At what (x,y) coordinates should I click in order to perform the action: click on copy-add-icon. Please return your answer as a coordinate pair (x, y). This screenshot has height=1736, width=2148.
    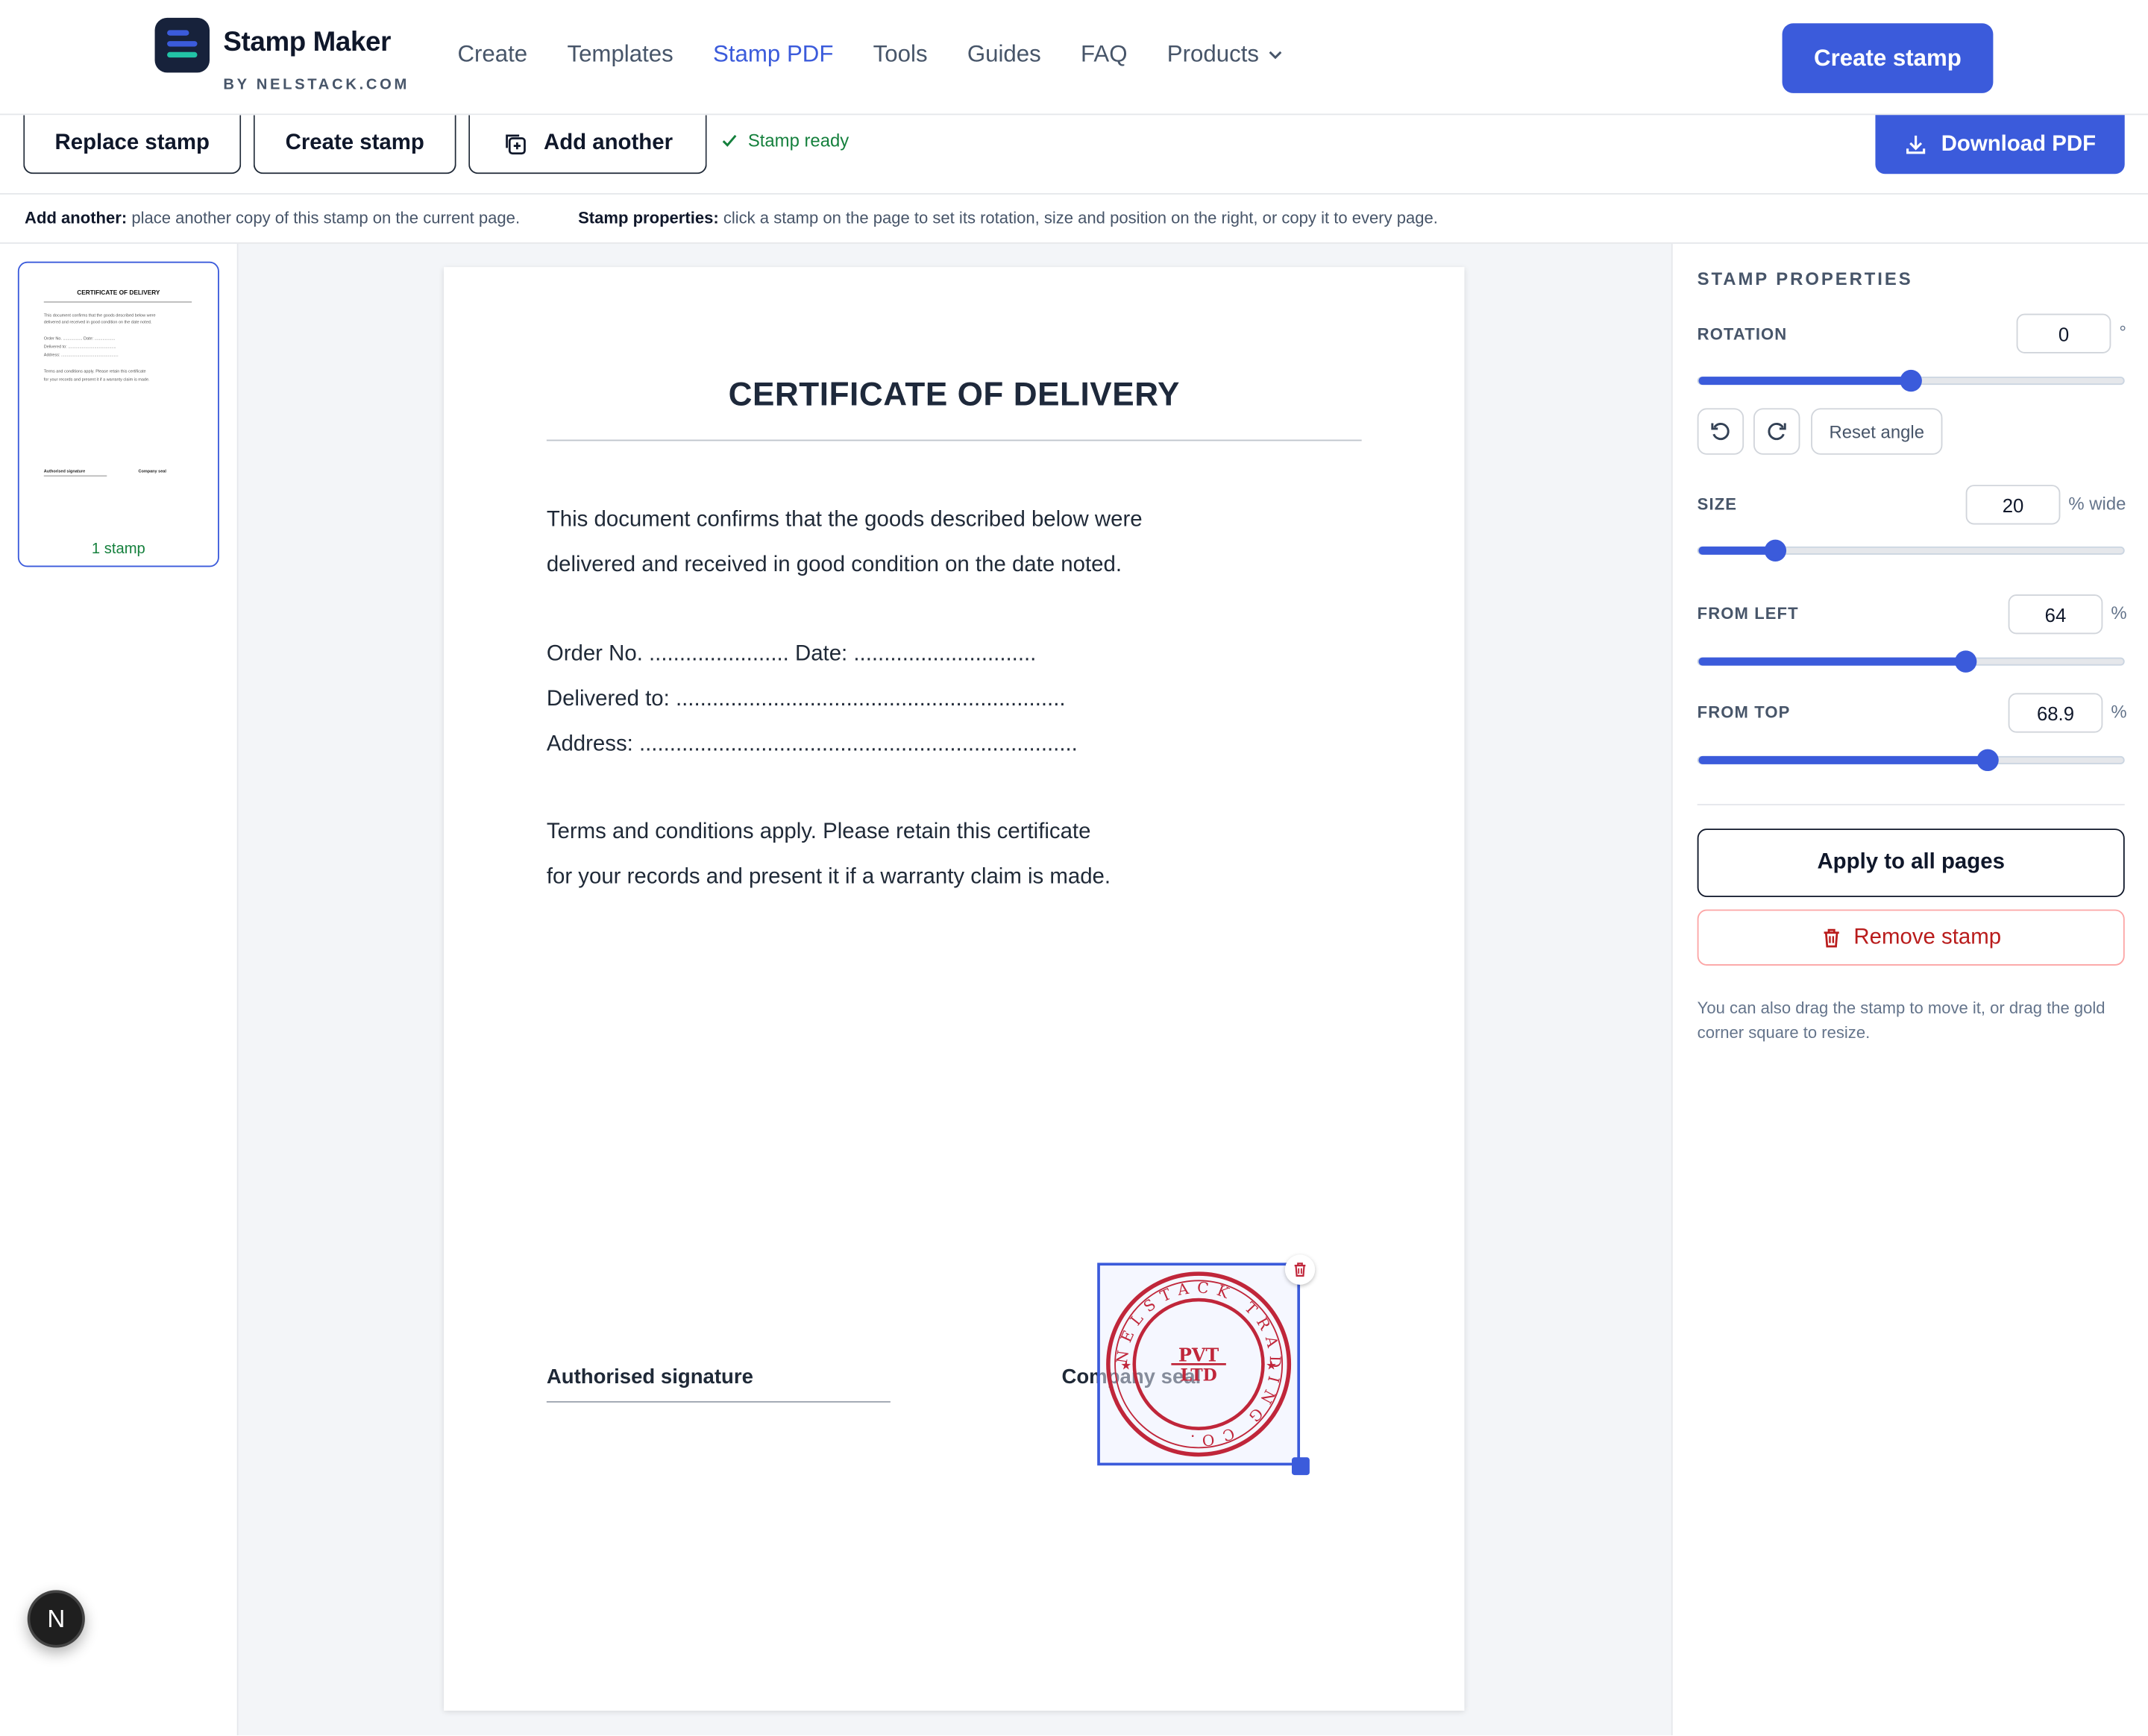
    Looking at the image, I should click on (516, 145).